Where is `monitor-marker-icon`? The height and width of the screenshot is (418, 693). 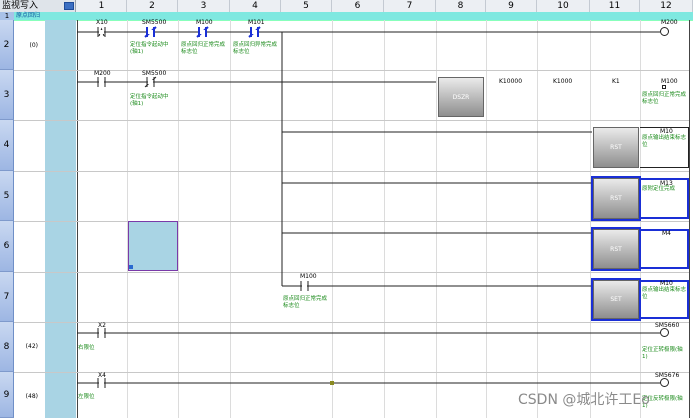 monitor-marker-icon is located at coordinates (332, 383).